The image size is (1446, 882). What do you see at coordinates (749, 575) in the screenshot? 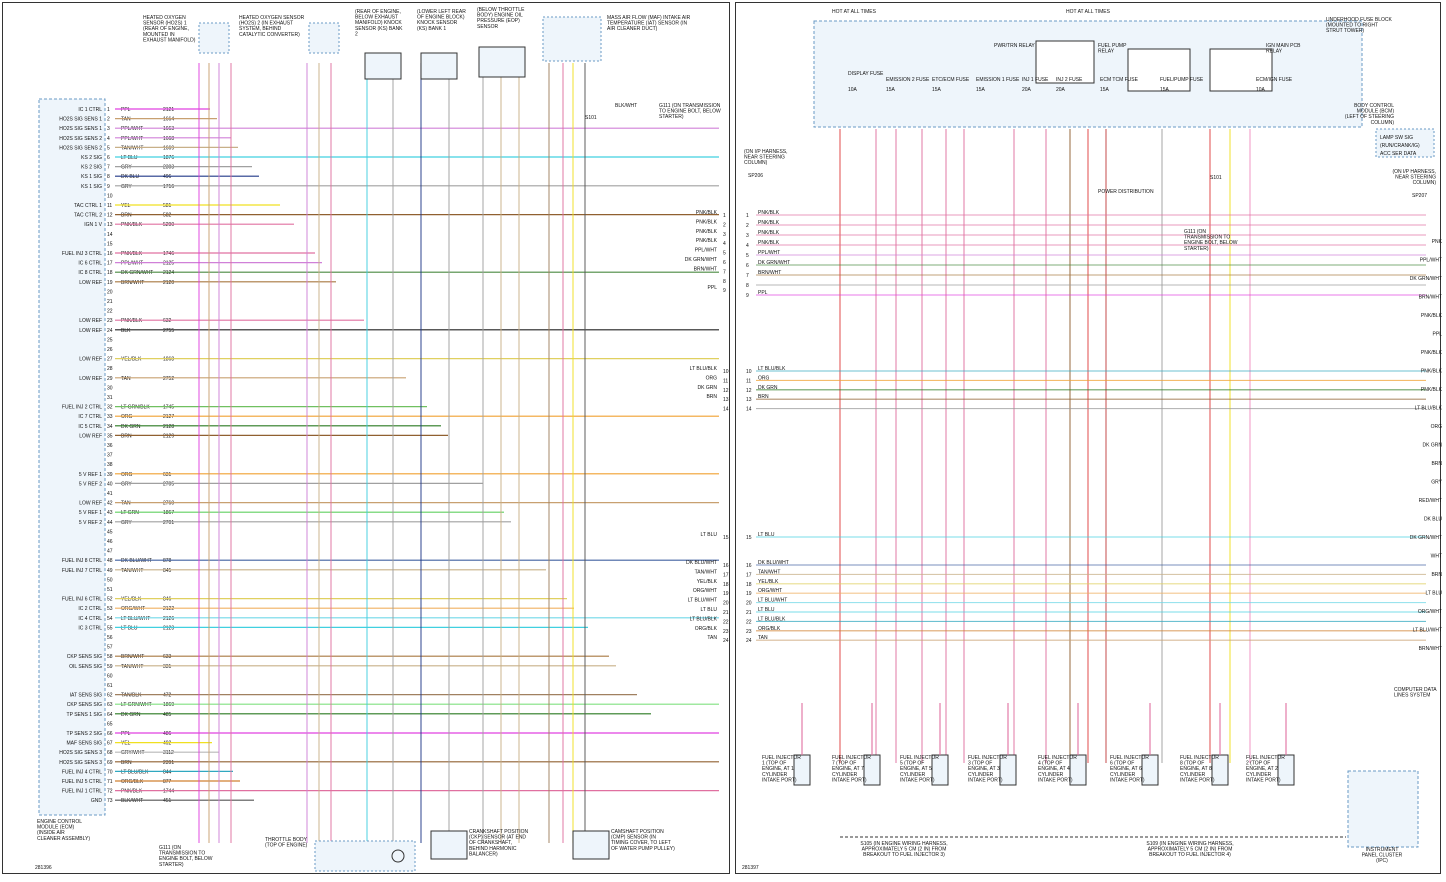
I see `connector-number: 17` at bounding box center [749, 575].